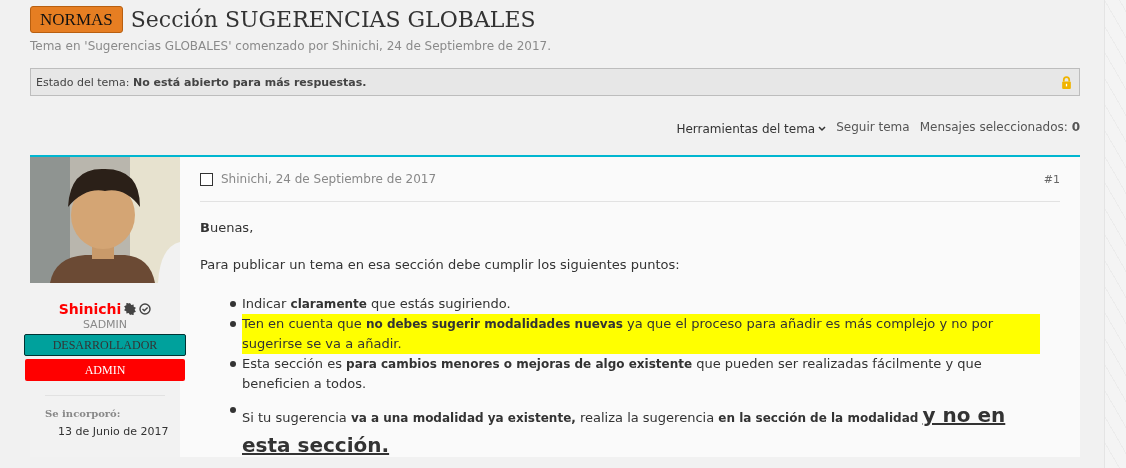 Image resolution: width=1126 pixels, height=468 pixels. I want to click on thread-title: Sección SUGERENCIAS GLOBALES, so click(333, 19).